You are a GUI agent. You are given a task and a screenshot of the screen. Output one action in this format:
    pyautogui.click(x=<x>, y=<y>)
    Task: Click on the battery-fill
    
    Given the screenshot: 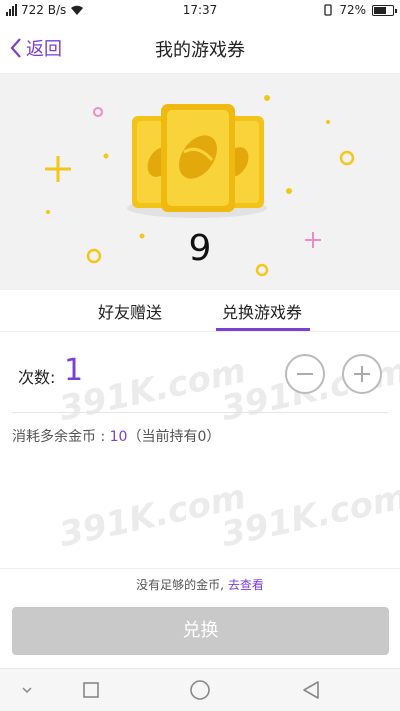 What is the action you would take?
    pyautogui.click(x=380, y=10)
    